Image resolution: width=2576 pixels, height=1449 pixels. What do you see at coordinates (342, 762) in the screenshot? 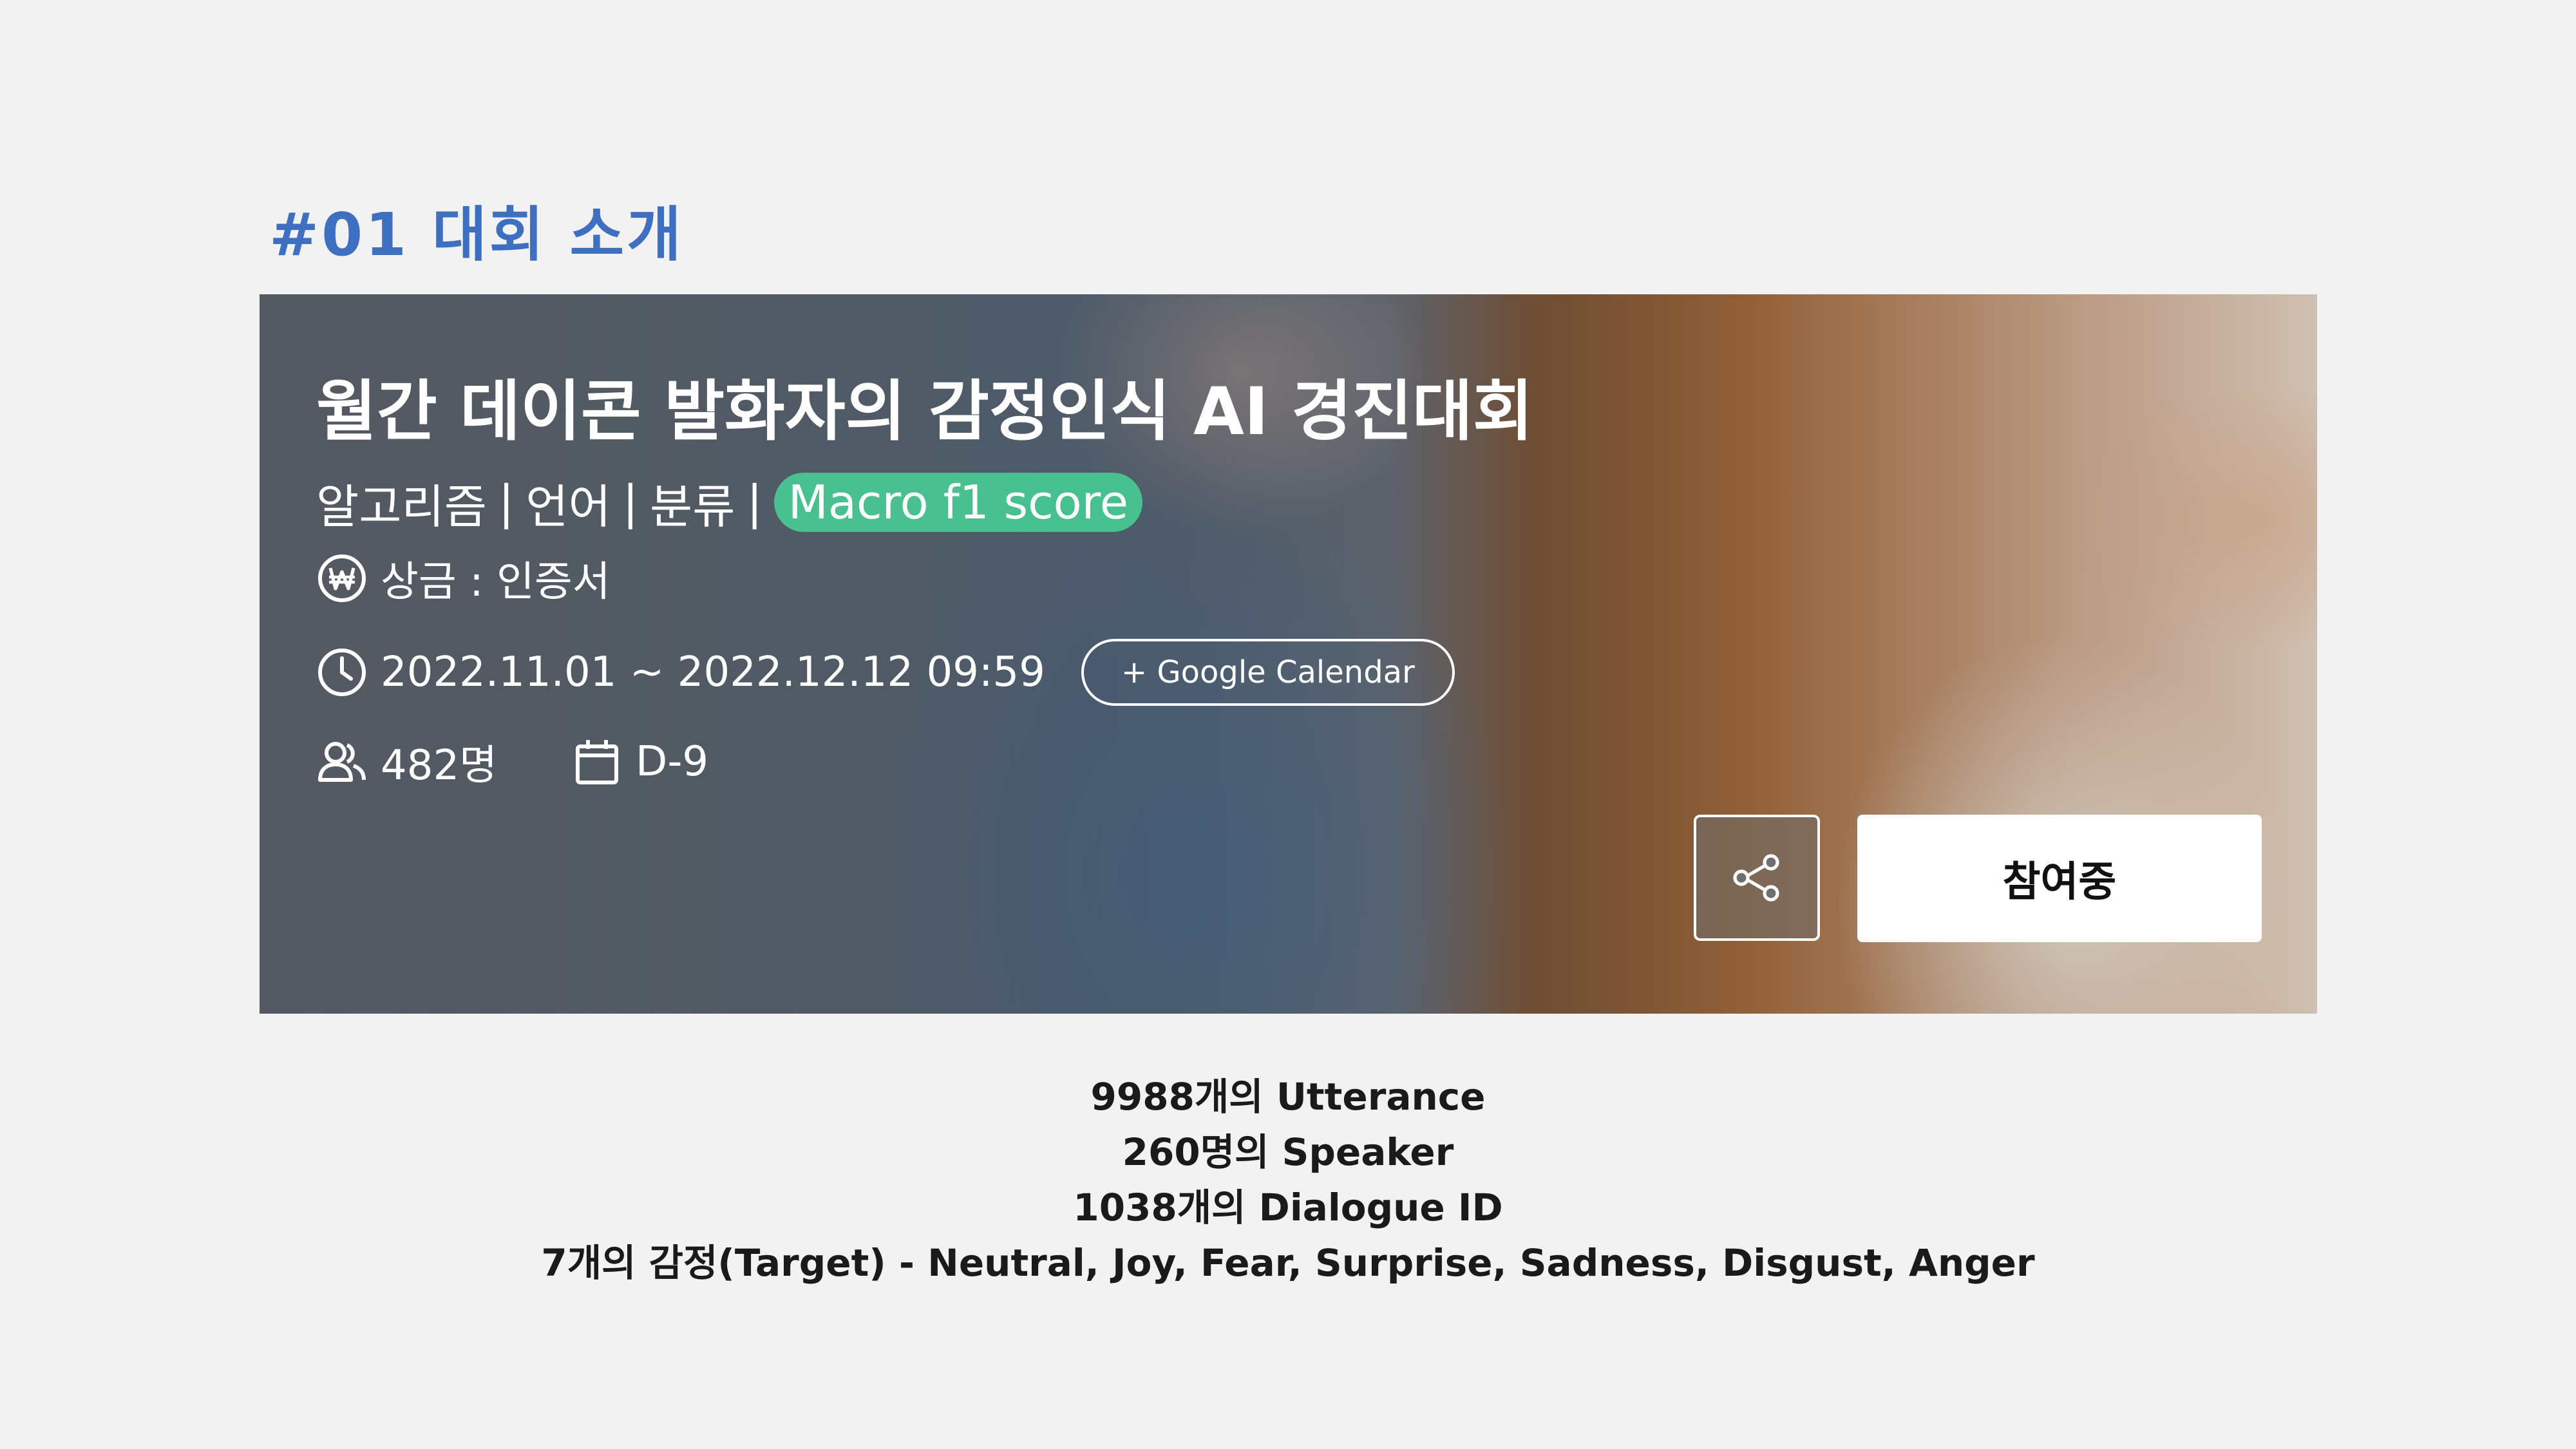
I see `users-icon` at bounding box center [342, 762].